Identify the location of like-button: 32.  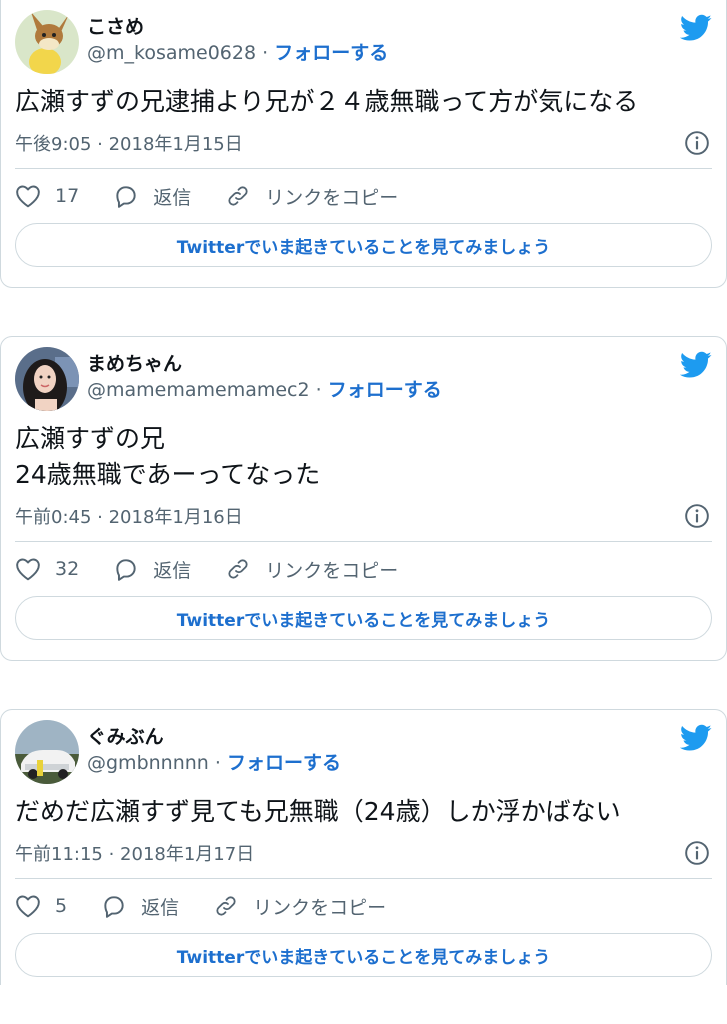
(47, 569).